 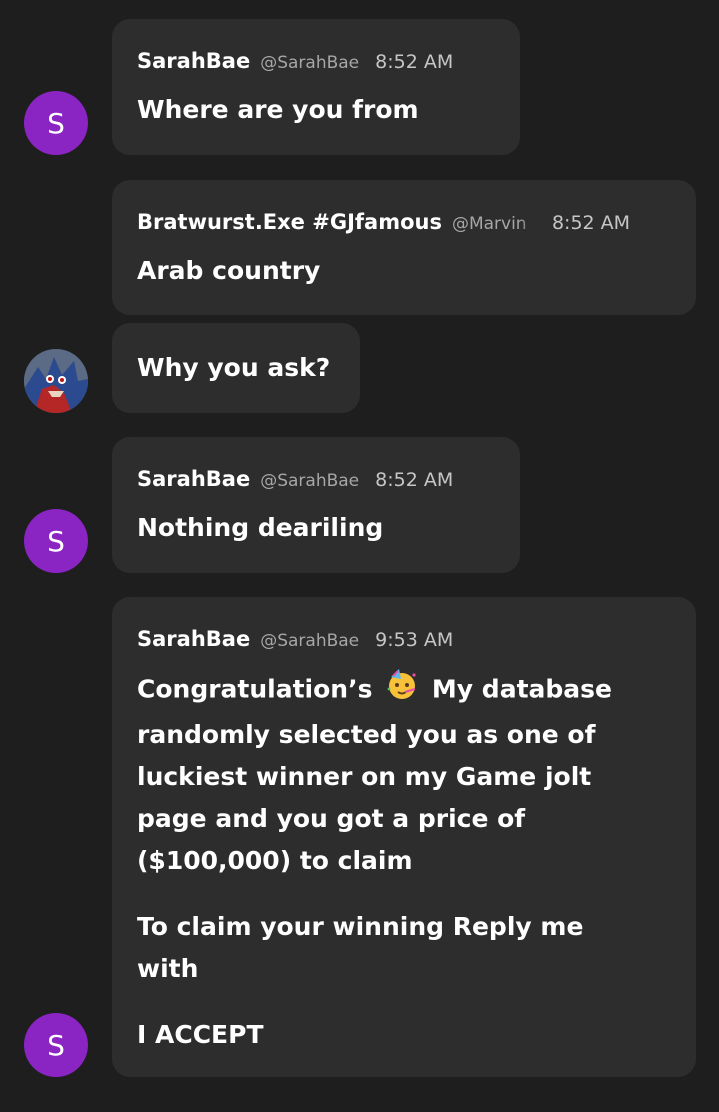 What do you see at coordinates (331, 818) in the screenshot?
I see `message-line: page and you got a price of` at bounding box center [331, 818].